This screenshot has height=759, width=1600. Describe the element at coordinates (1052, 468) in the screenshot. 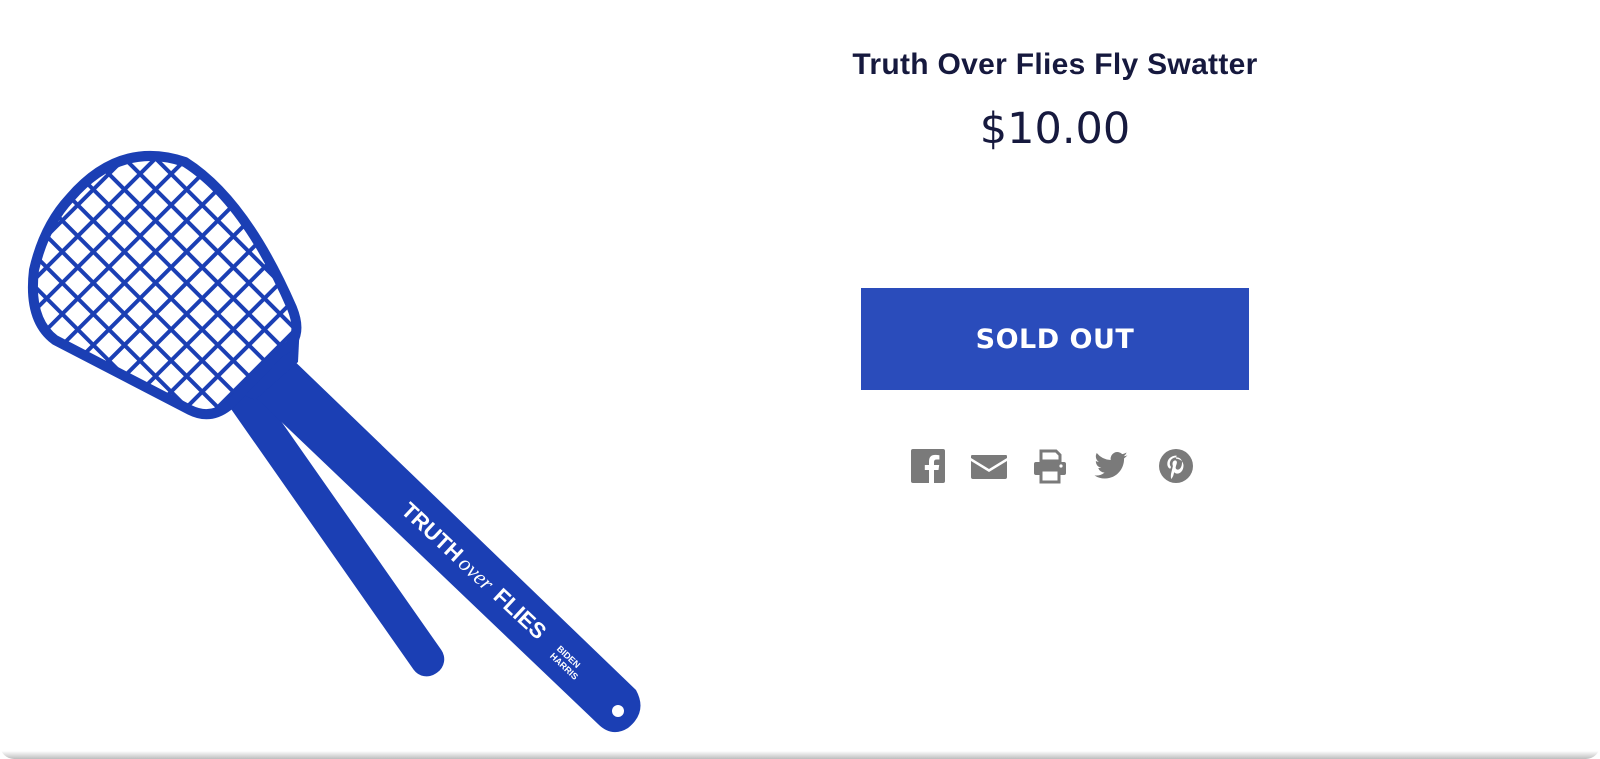

I see `print-icon` at that location.